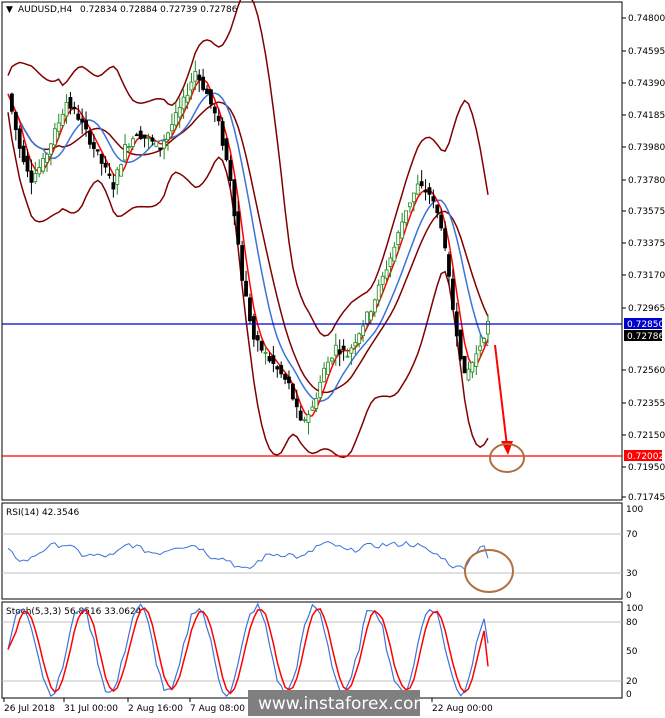 The height and width of the screenshot is (718, 665). I want to click on symbol-dropdown-icon: ▼, so click(9, 10).